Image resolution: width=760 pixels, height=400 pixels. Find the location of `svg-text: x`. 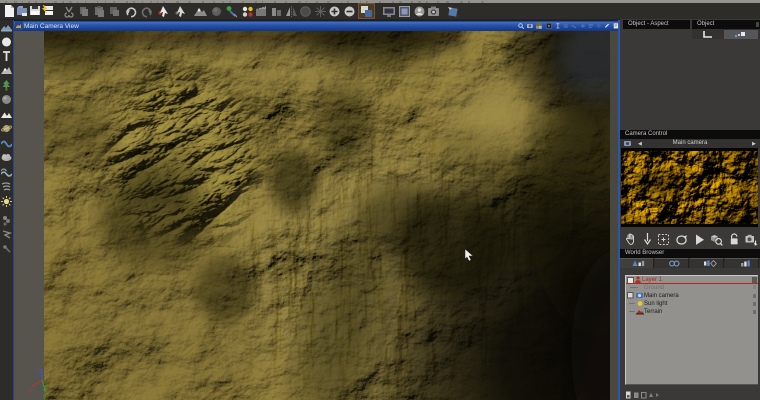

svg-text: x is located at coordinates (31, 390).